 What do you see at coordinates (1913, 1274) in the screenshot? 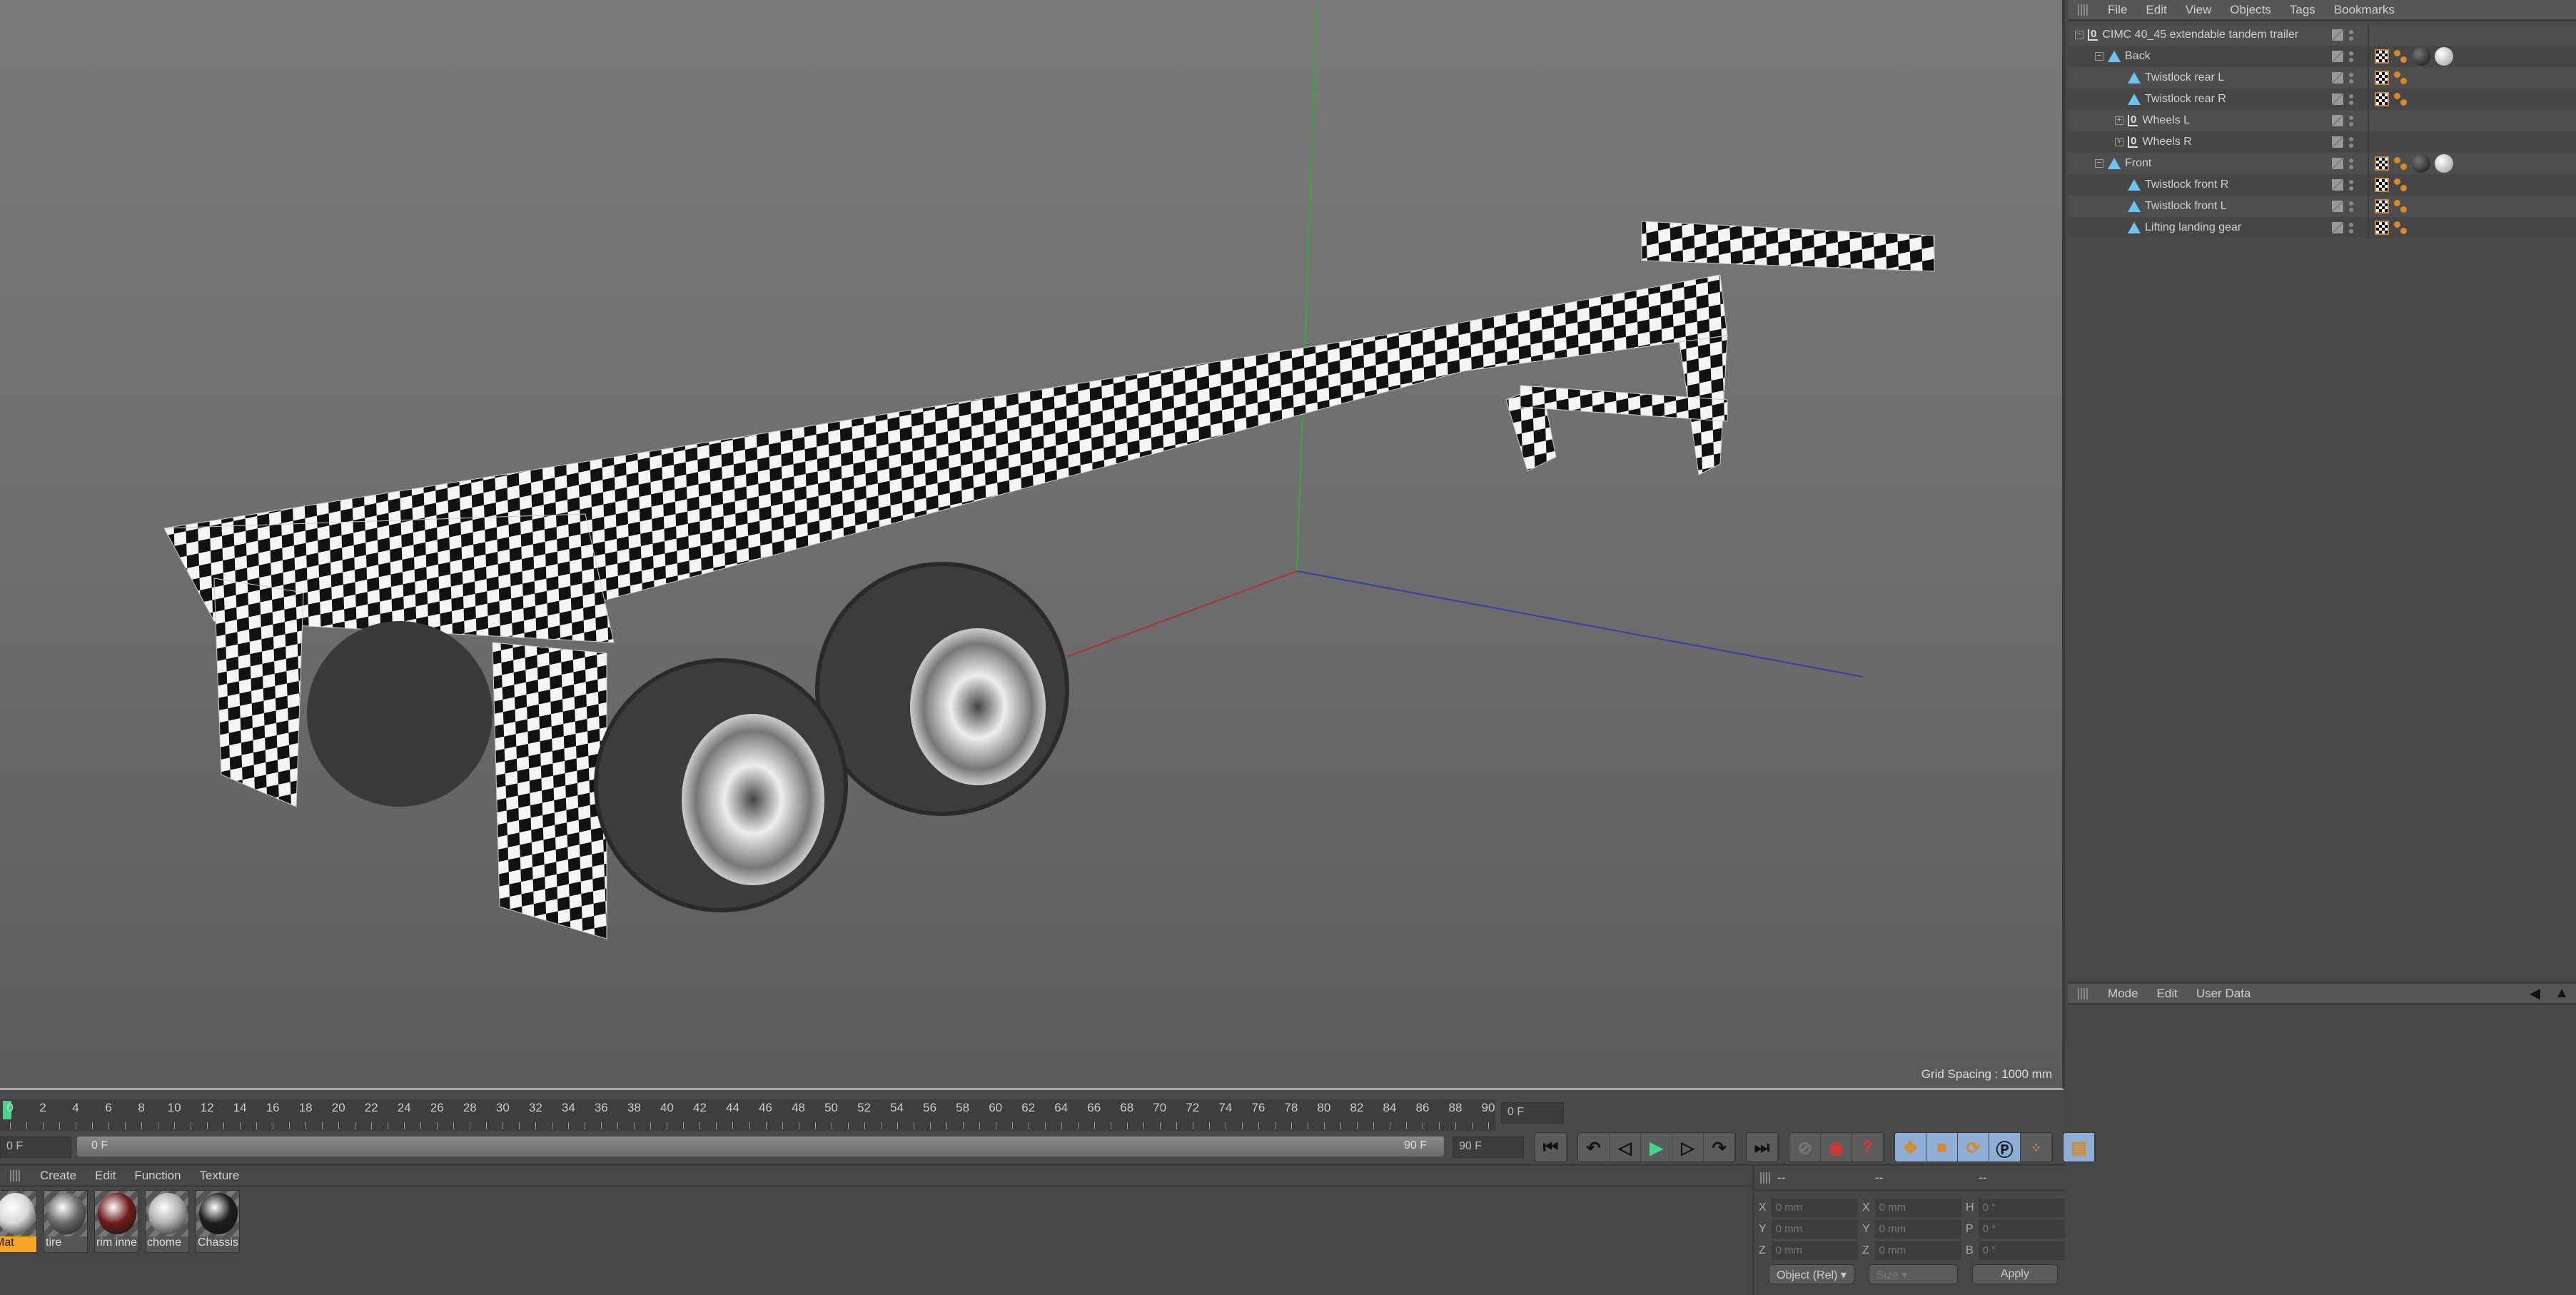
I see `size-mode-dropdown: Size ▾` at bounding box center [1913, 1274].